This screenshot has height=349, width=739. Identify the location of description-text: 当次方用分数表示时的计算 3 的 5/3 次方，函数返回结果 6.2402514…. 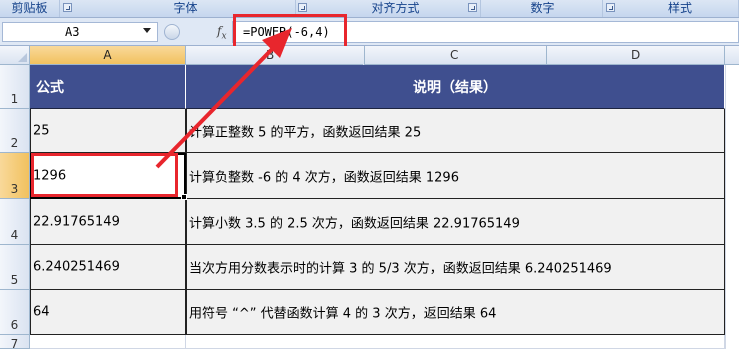
(400, 269).